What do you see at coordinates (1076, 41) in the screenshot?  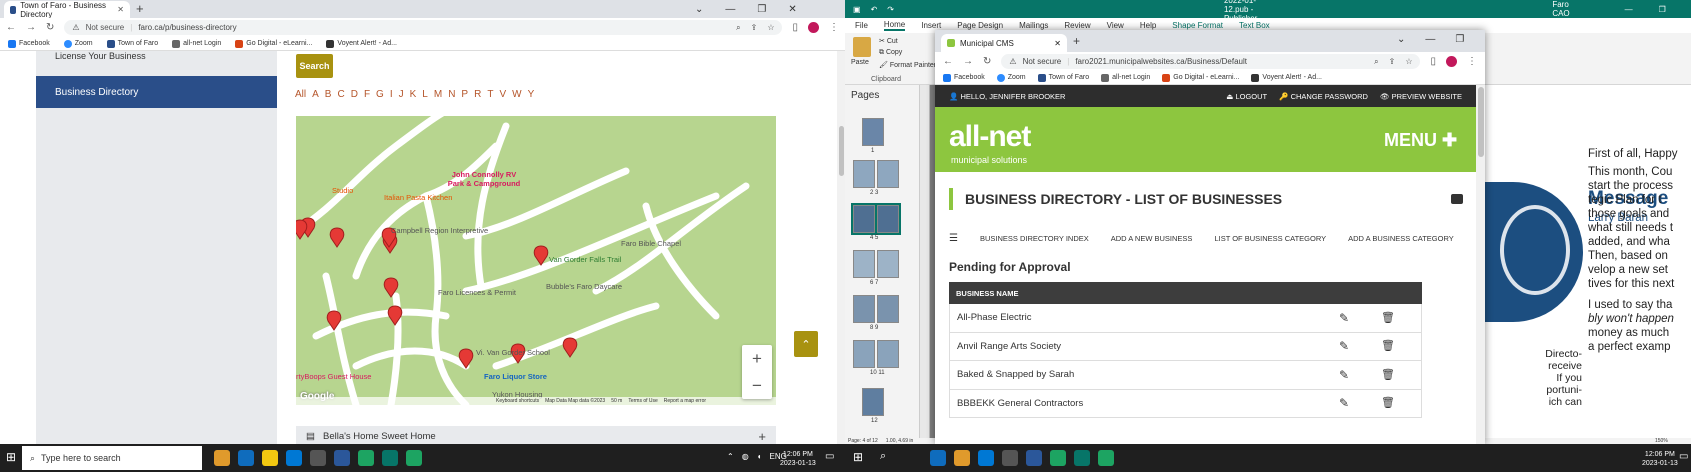 I see `new-tab-icon: +` at bounding box center [1076, 41].